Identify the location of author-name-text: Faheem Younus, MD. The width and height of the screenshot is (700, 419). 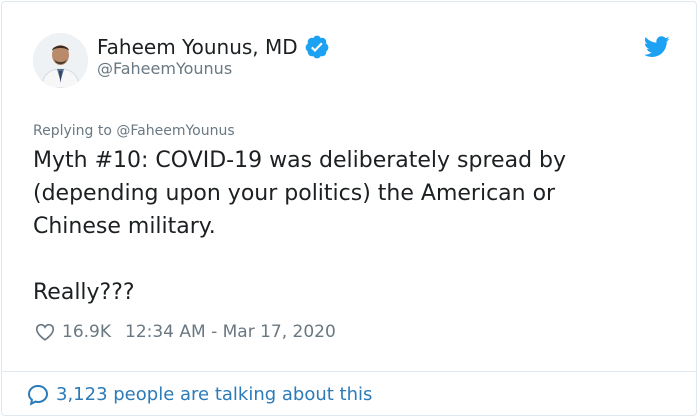
(197, 47).